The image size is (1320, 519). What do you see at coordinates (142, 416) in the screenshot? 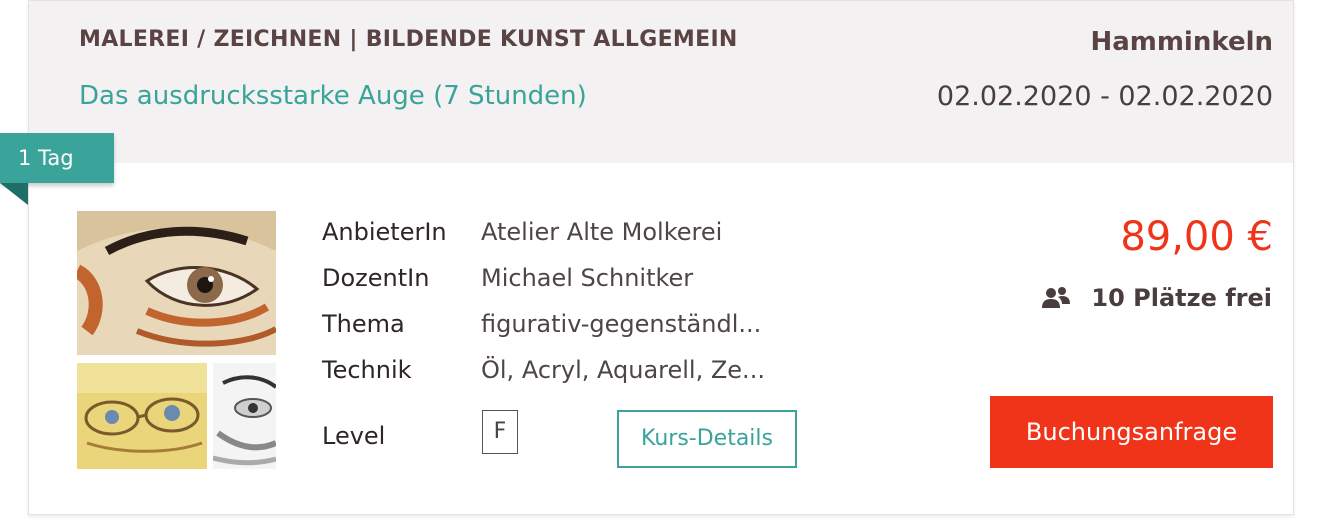
I see `thumbnail-glasses-painting` at bounding box center [142, 416].